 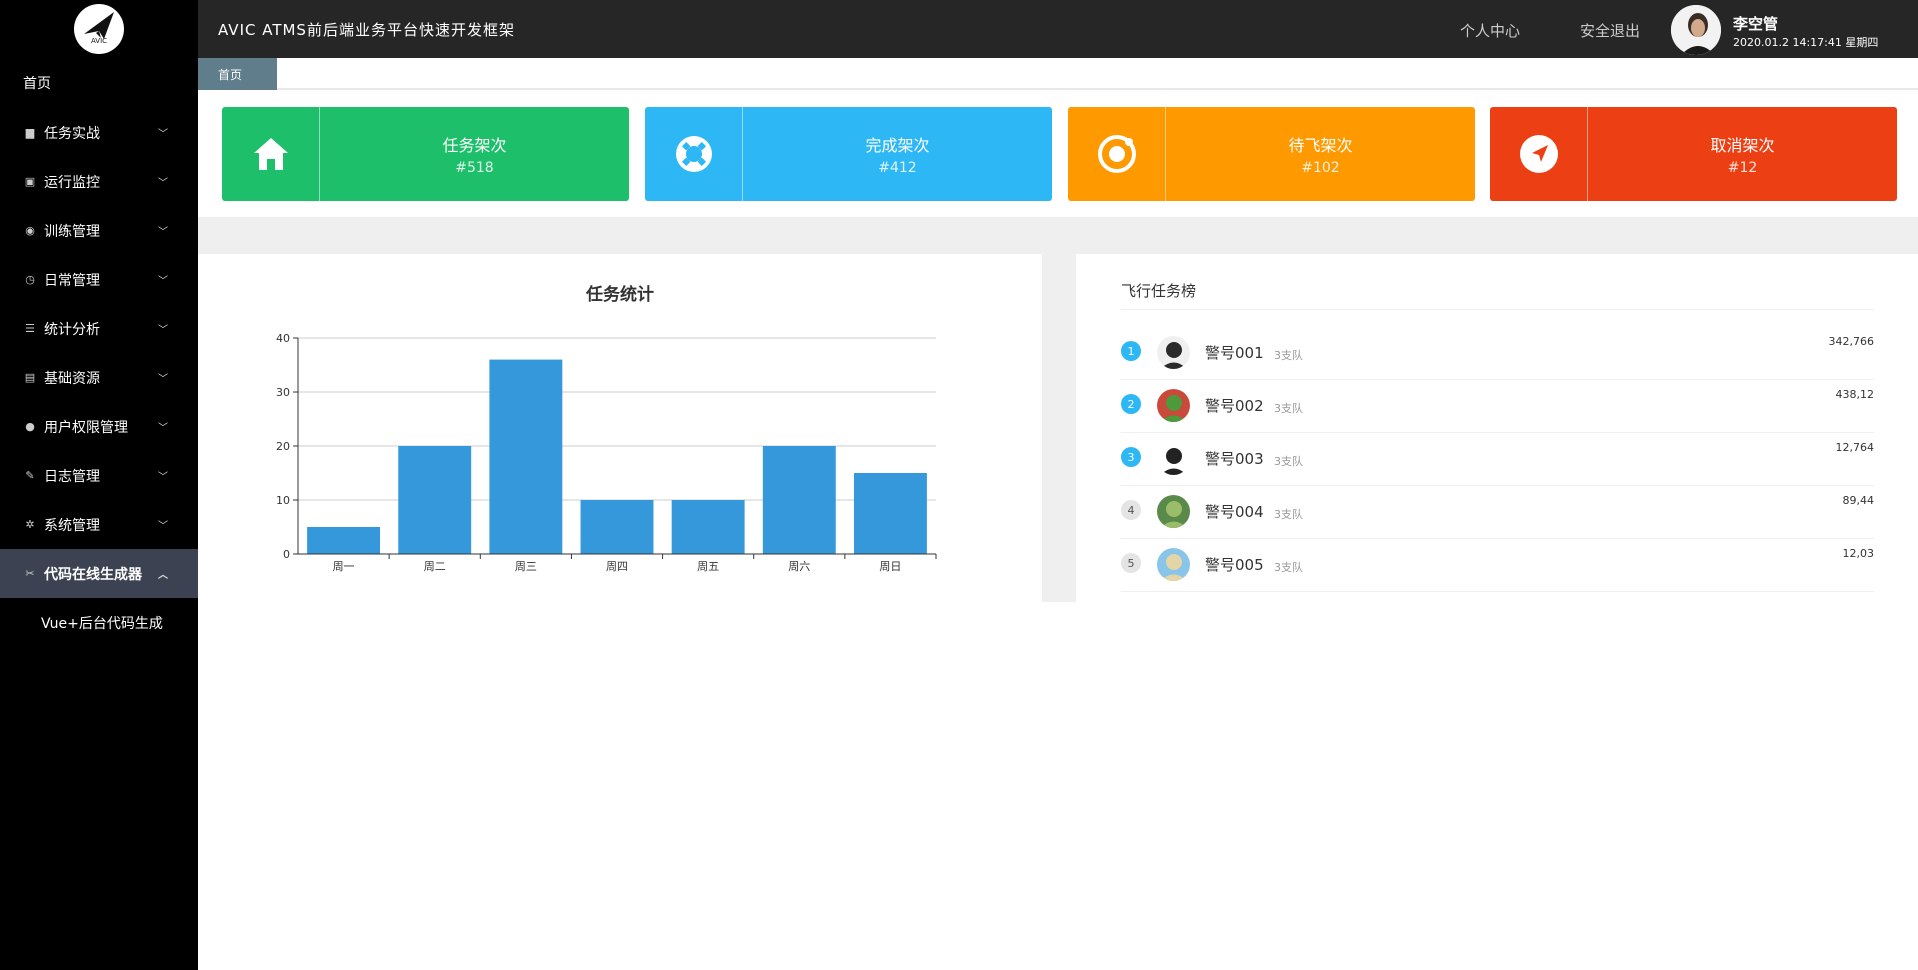 I want to click on stat-text: 任务架次 #518, so click(x=474, y=154).